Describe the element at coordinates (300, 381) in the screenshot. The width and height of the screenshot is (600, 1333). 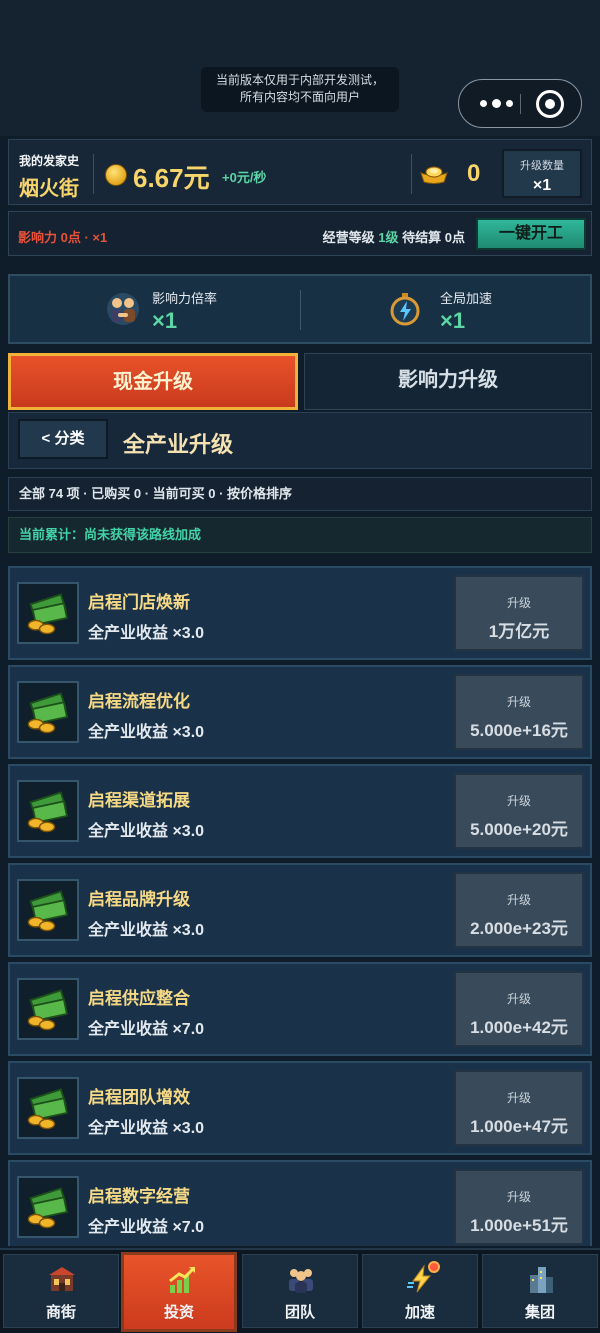
I see `upgrade-tabs: 现金升级 影响力升级` at that location.